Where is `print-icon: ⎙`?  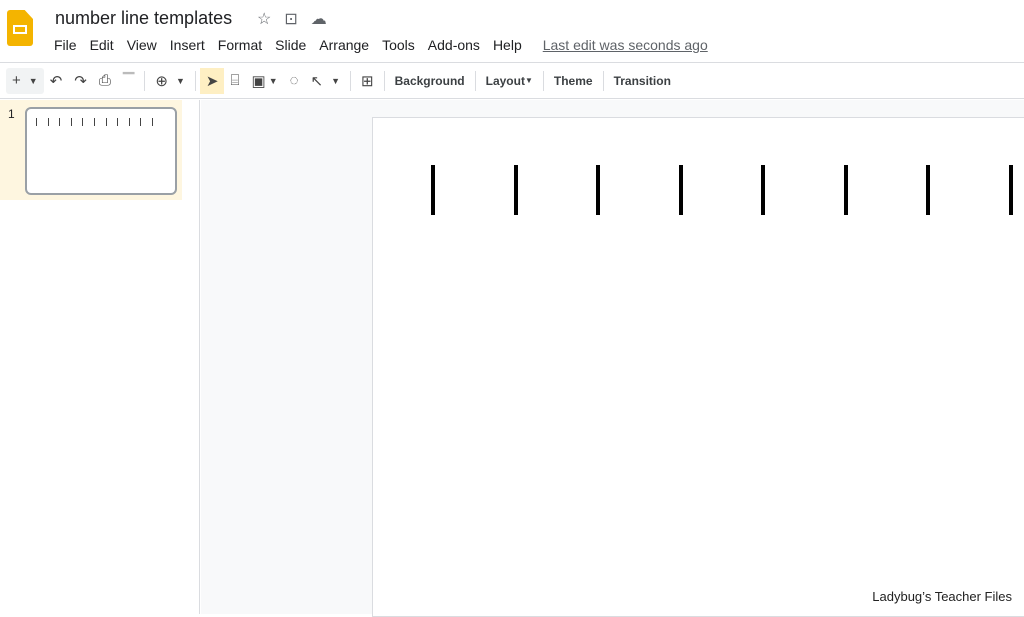 print-icon: ⎙ is located at coordinates (105, 81).